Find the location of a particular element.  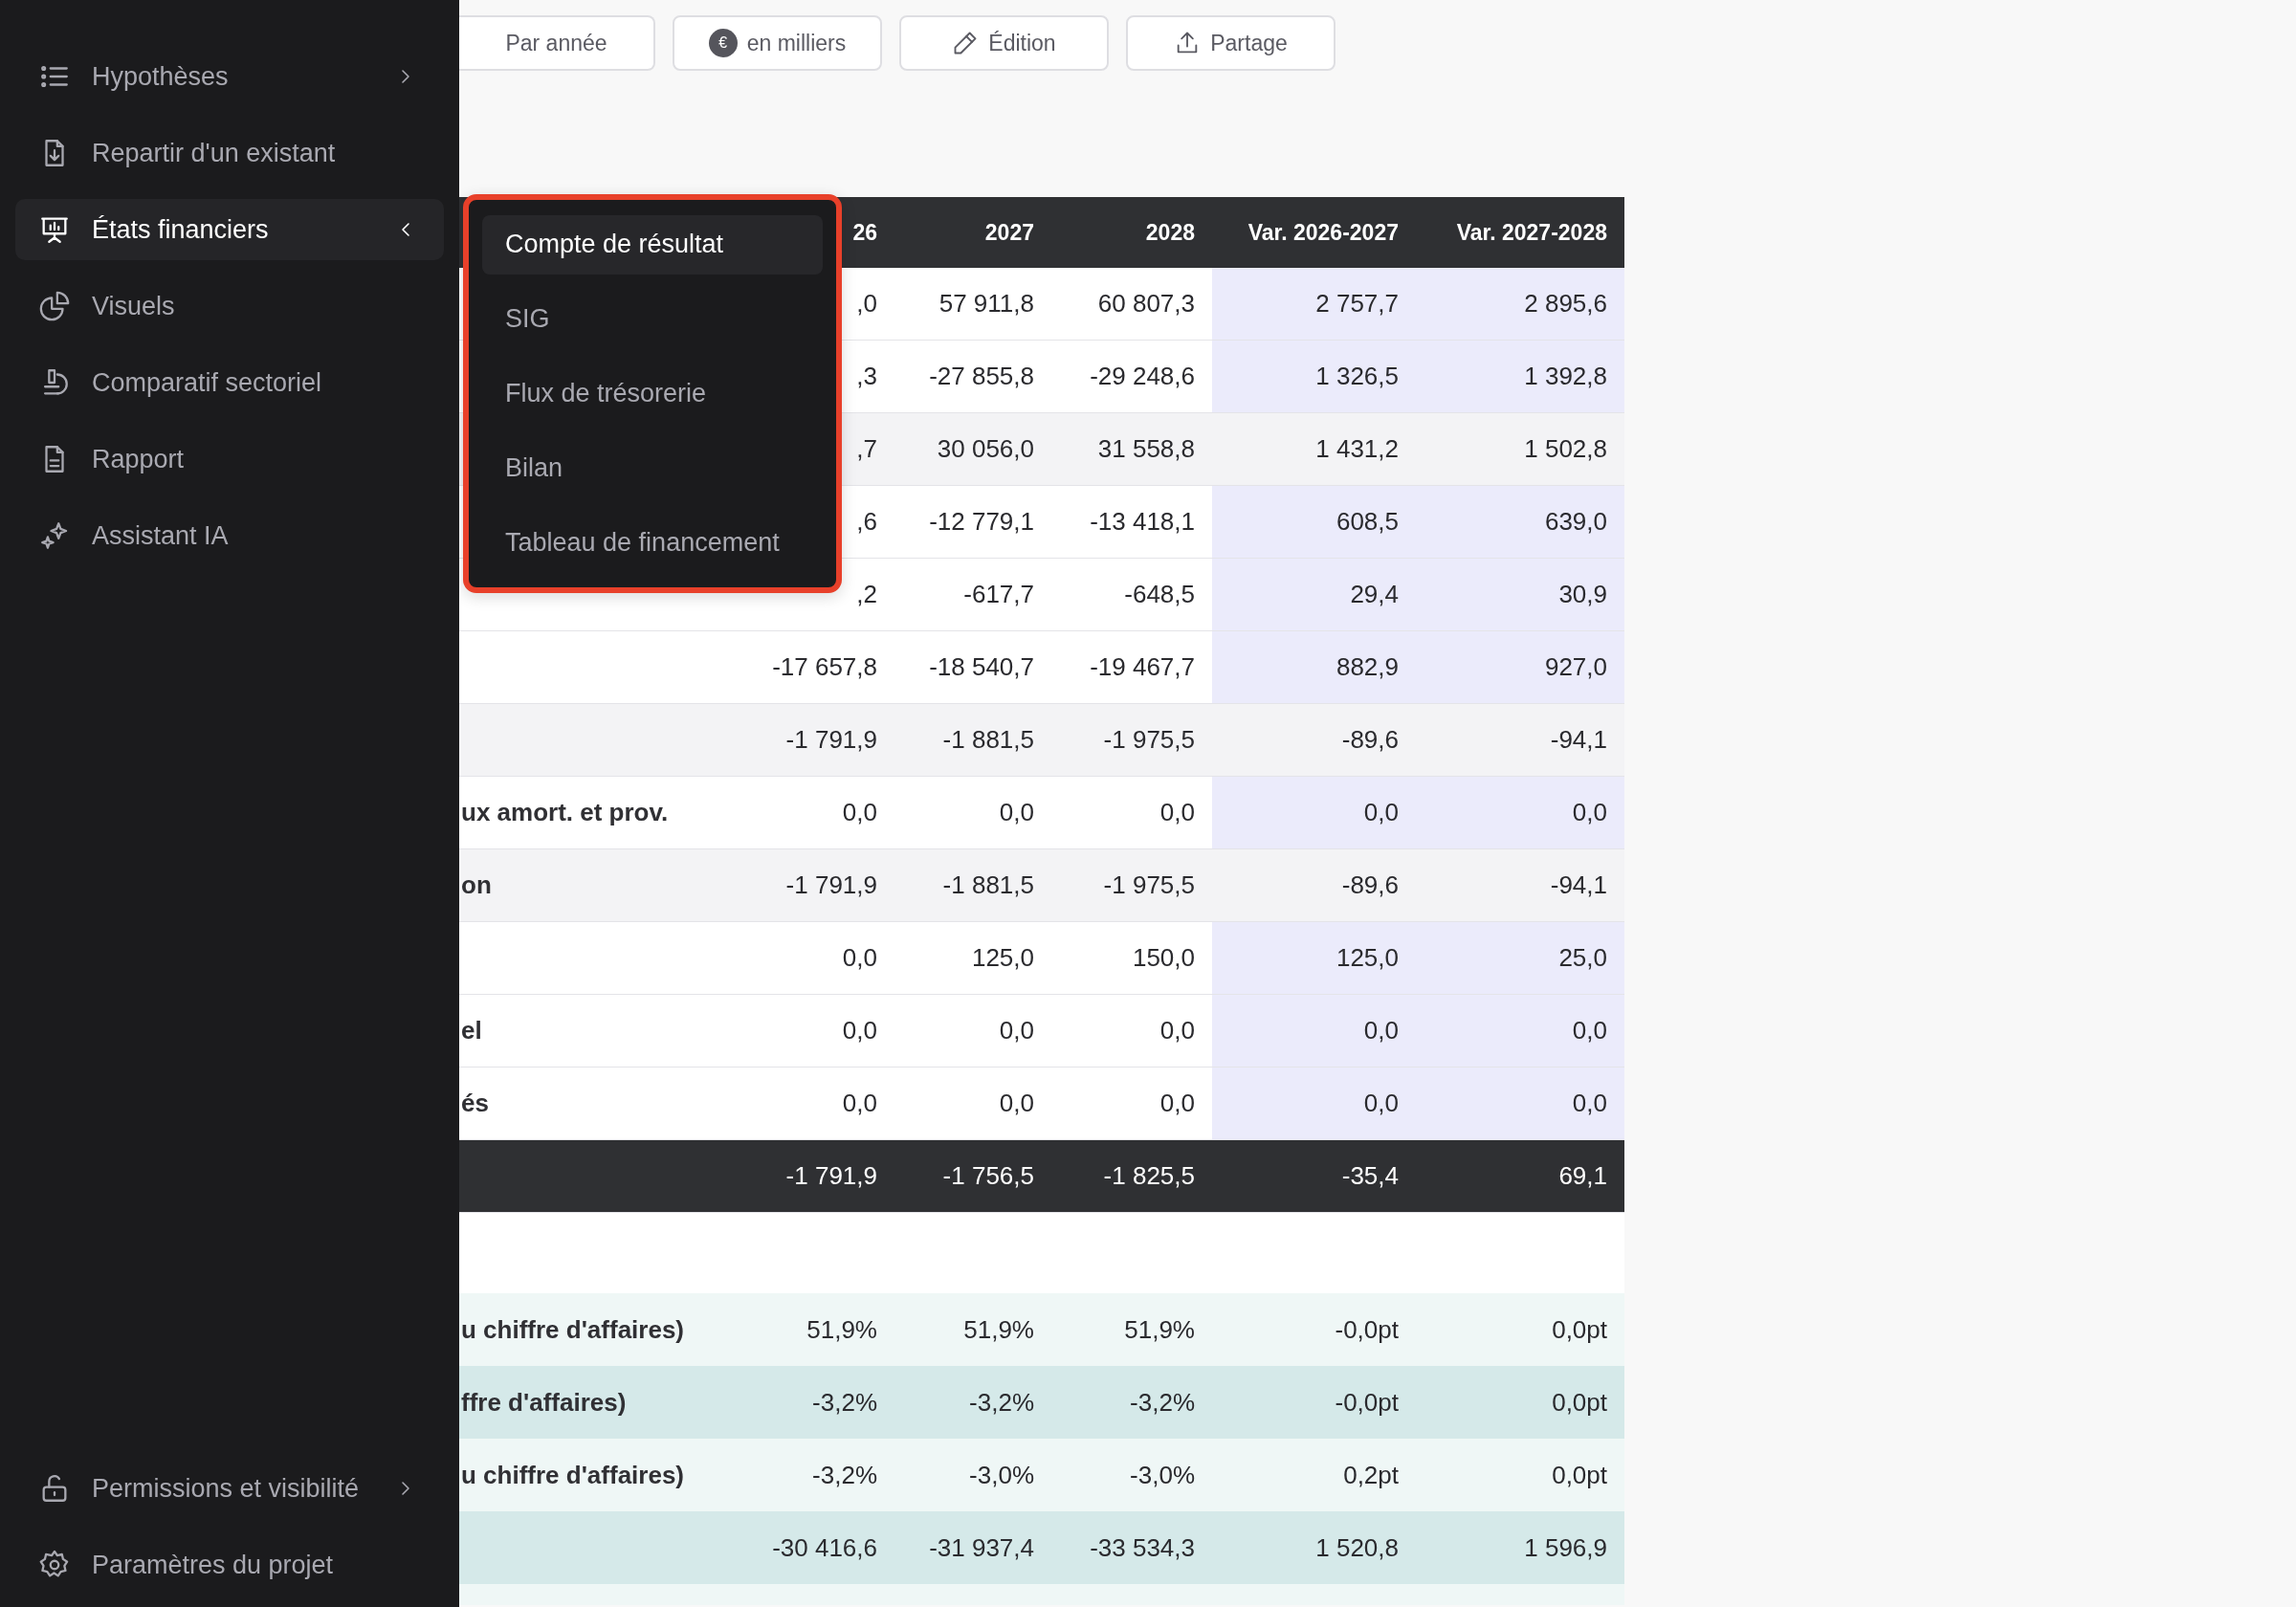

table-cell-text: -18 540,7 is located at coordinates (982, 667).